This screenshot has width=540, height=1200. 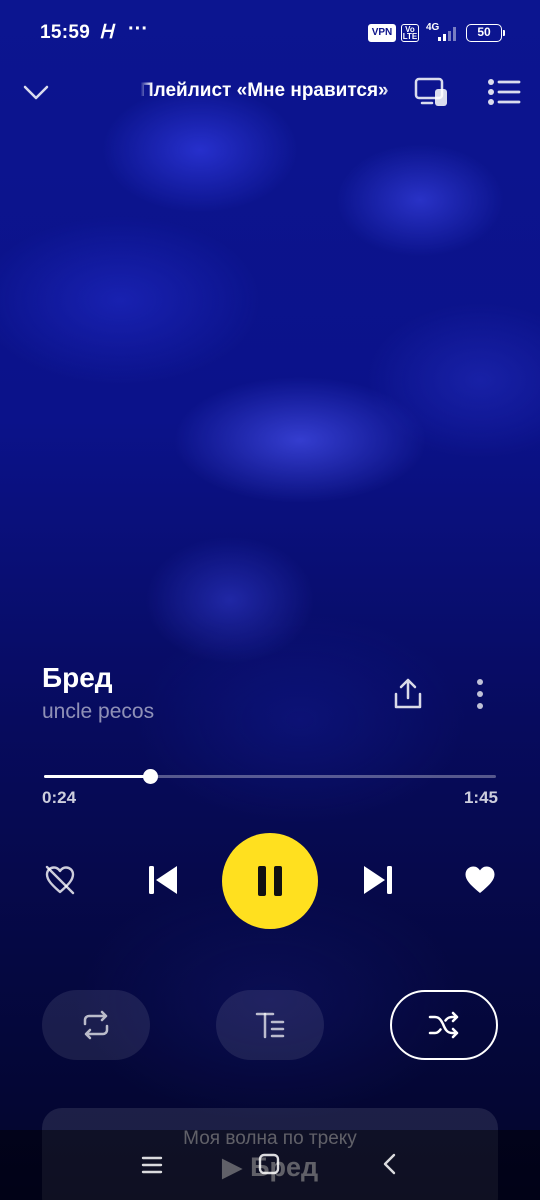 I want to click on repeat-button, so click(x=96, y=1025).